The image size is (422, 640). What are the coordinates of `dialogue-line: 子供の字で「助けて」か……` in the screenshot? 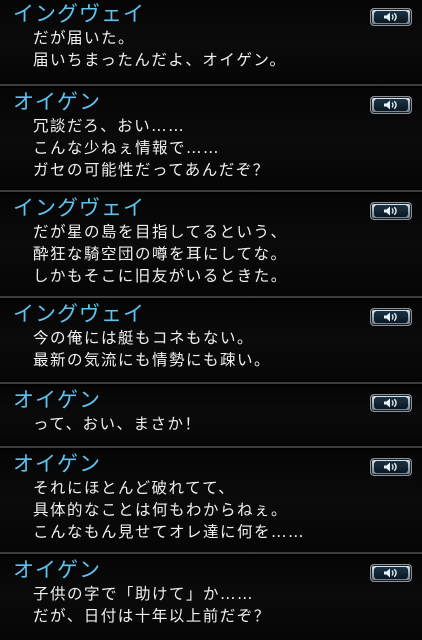 It's located at (144, 594).